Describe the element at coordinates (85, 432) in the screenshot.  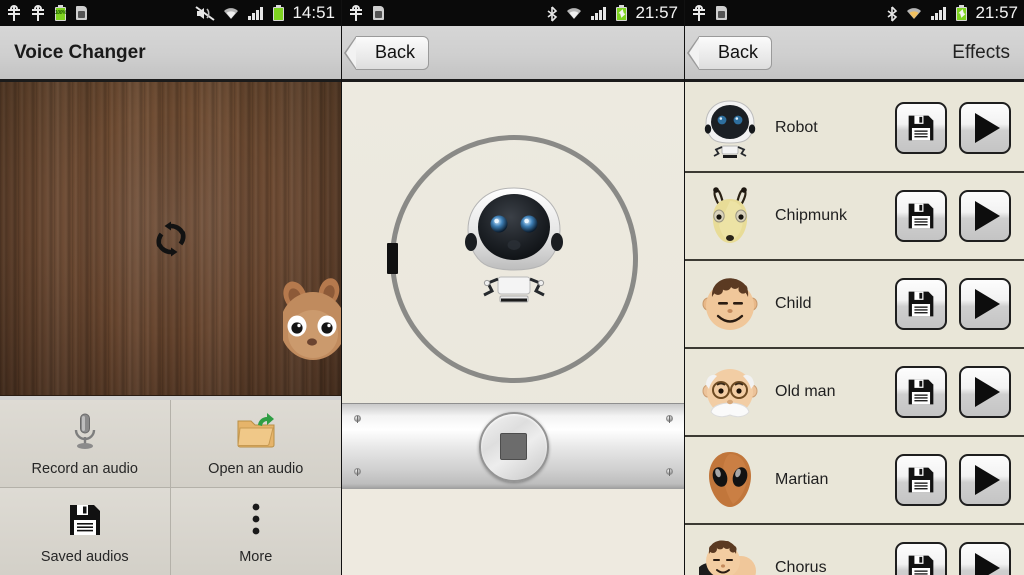
I see `microphone-icon` at that location.